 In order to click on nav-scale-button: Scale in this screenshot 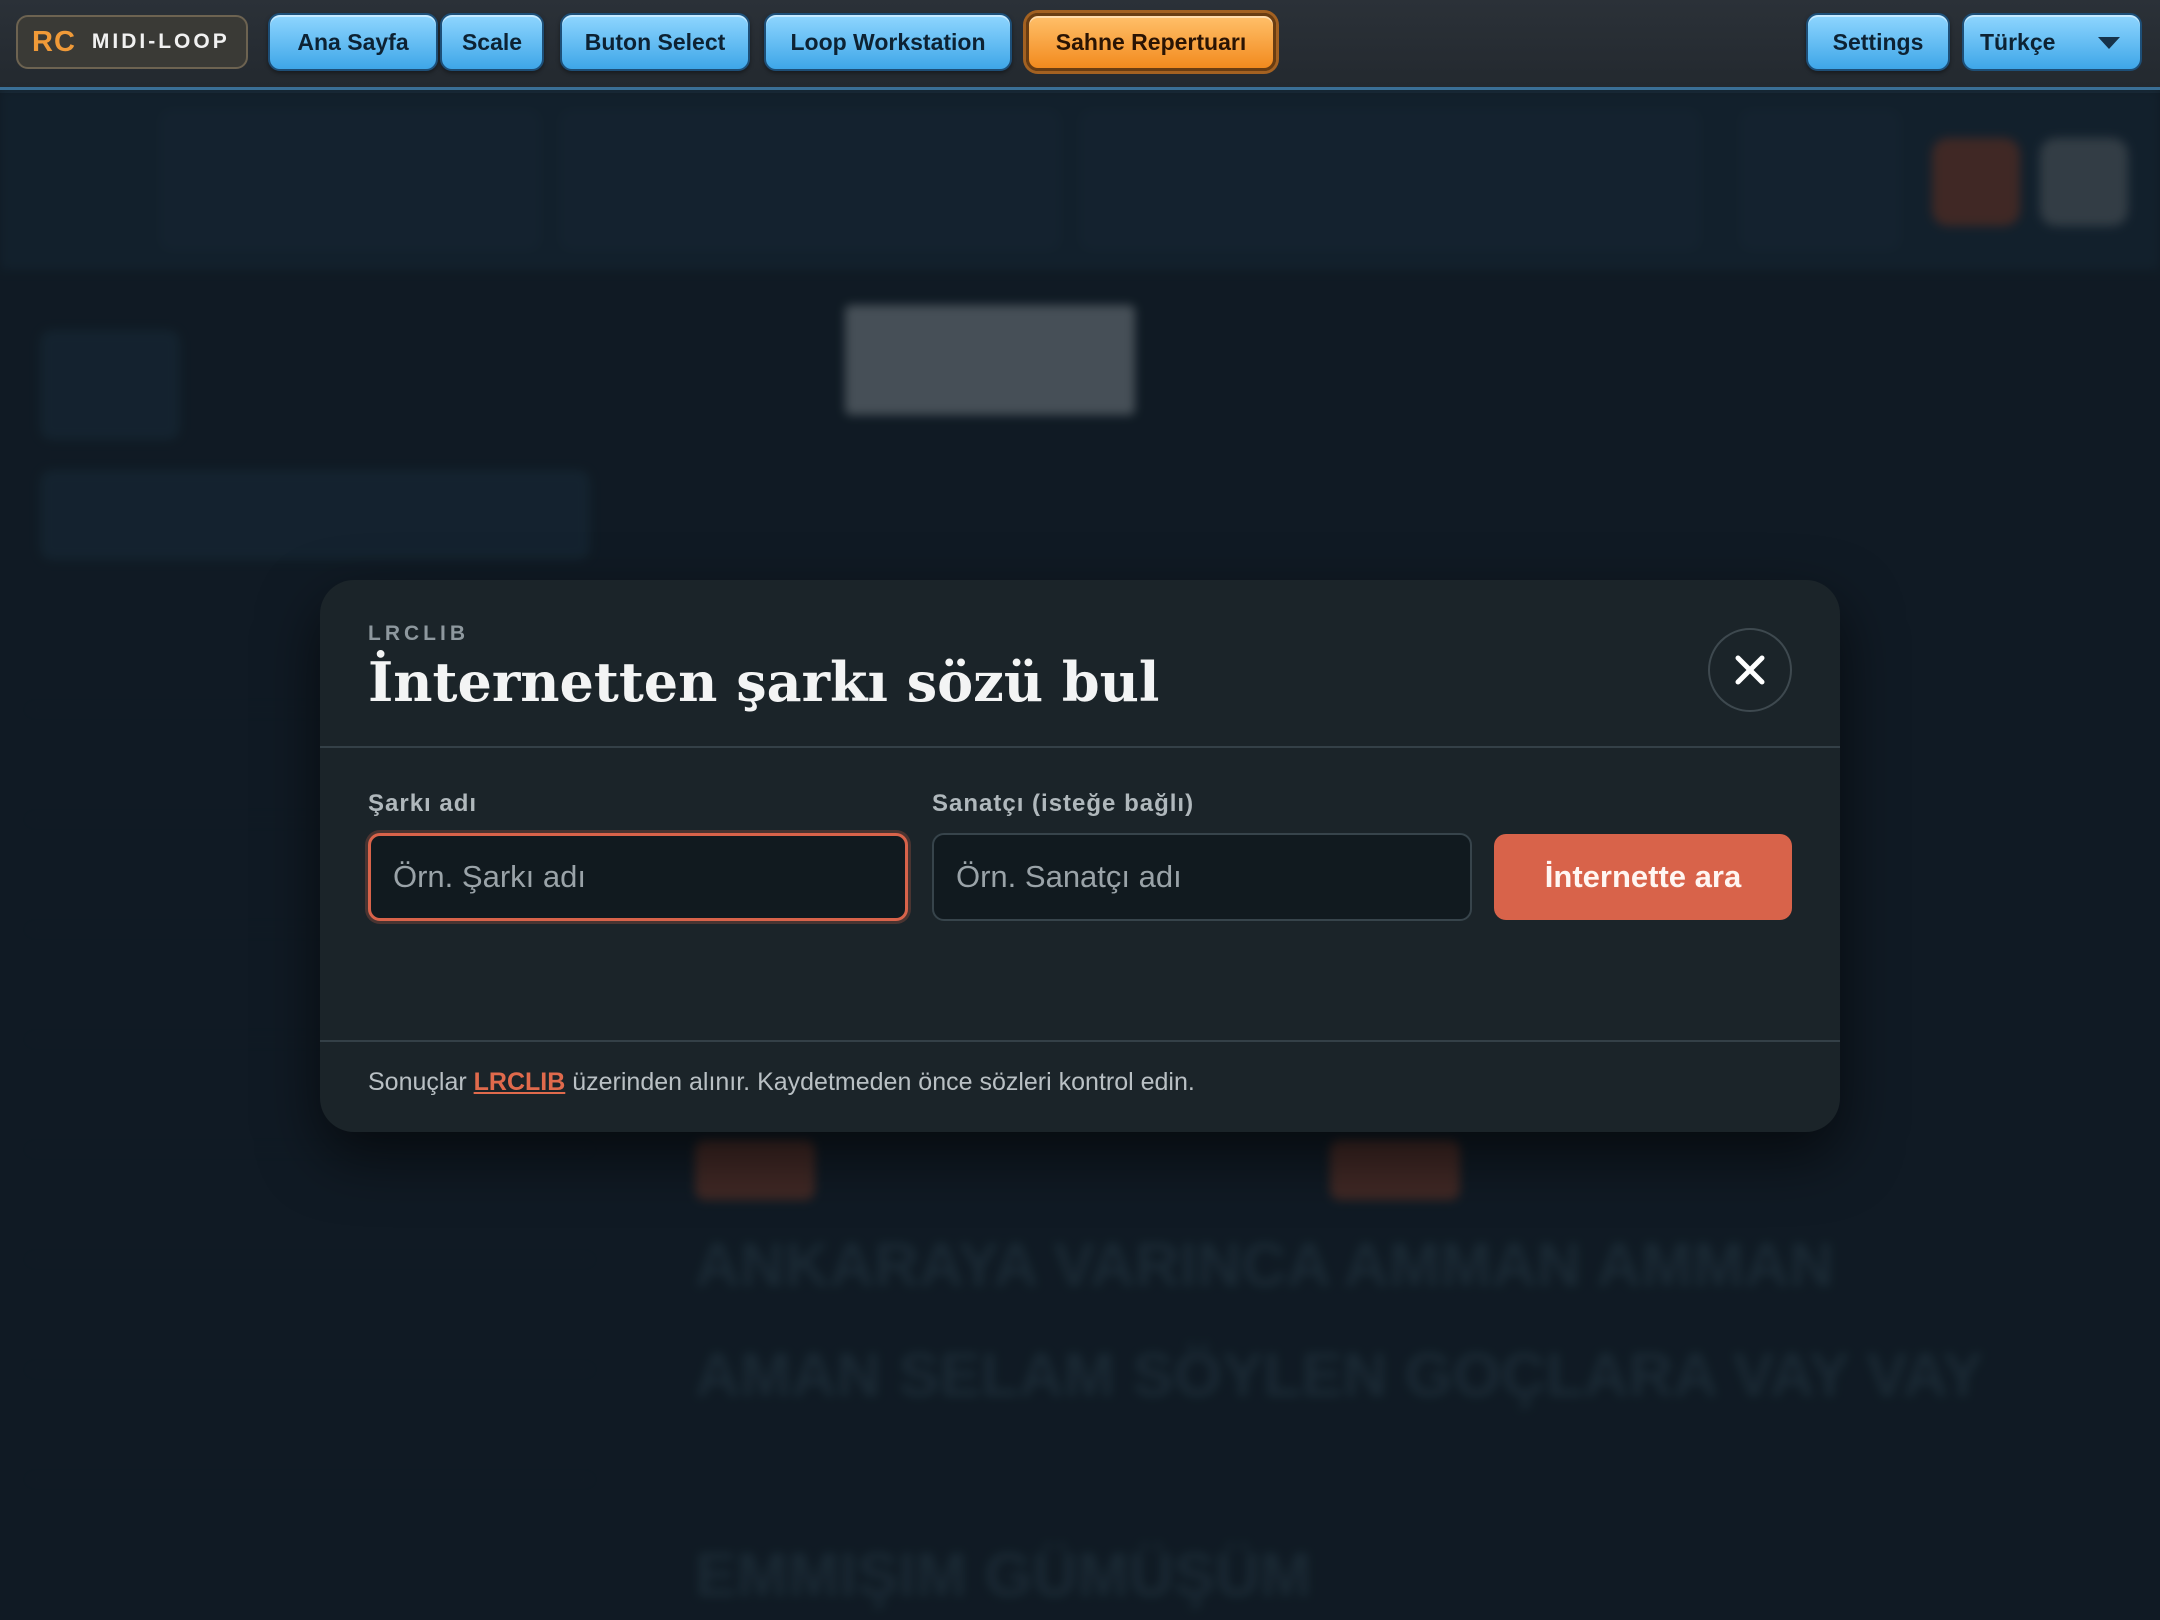, I will do `click(492, 42)`.